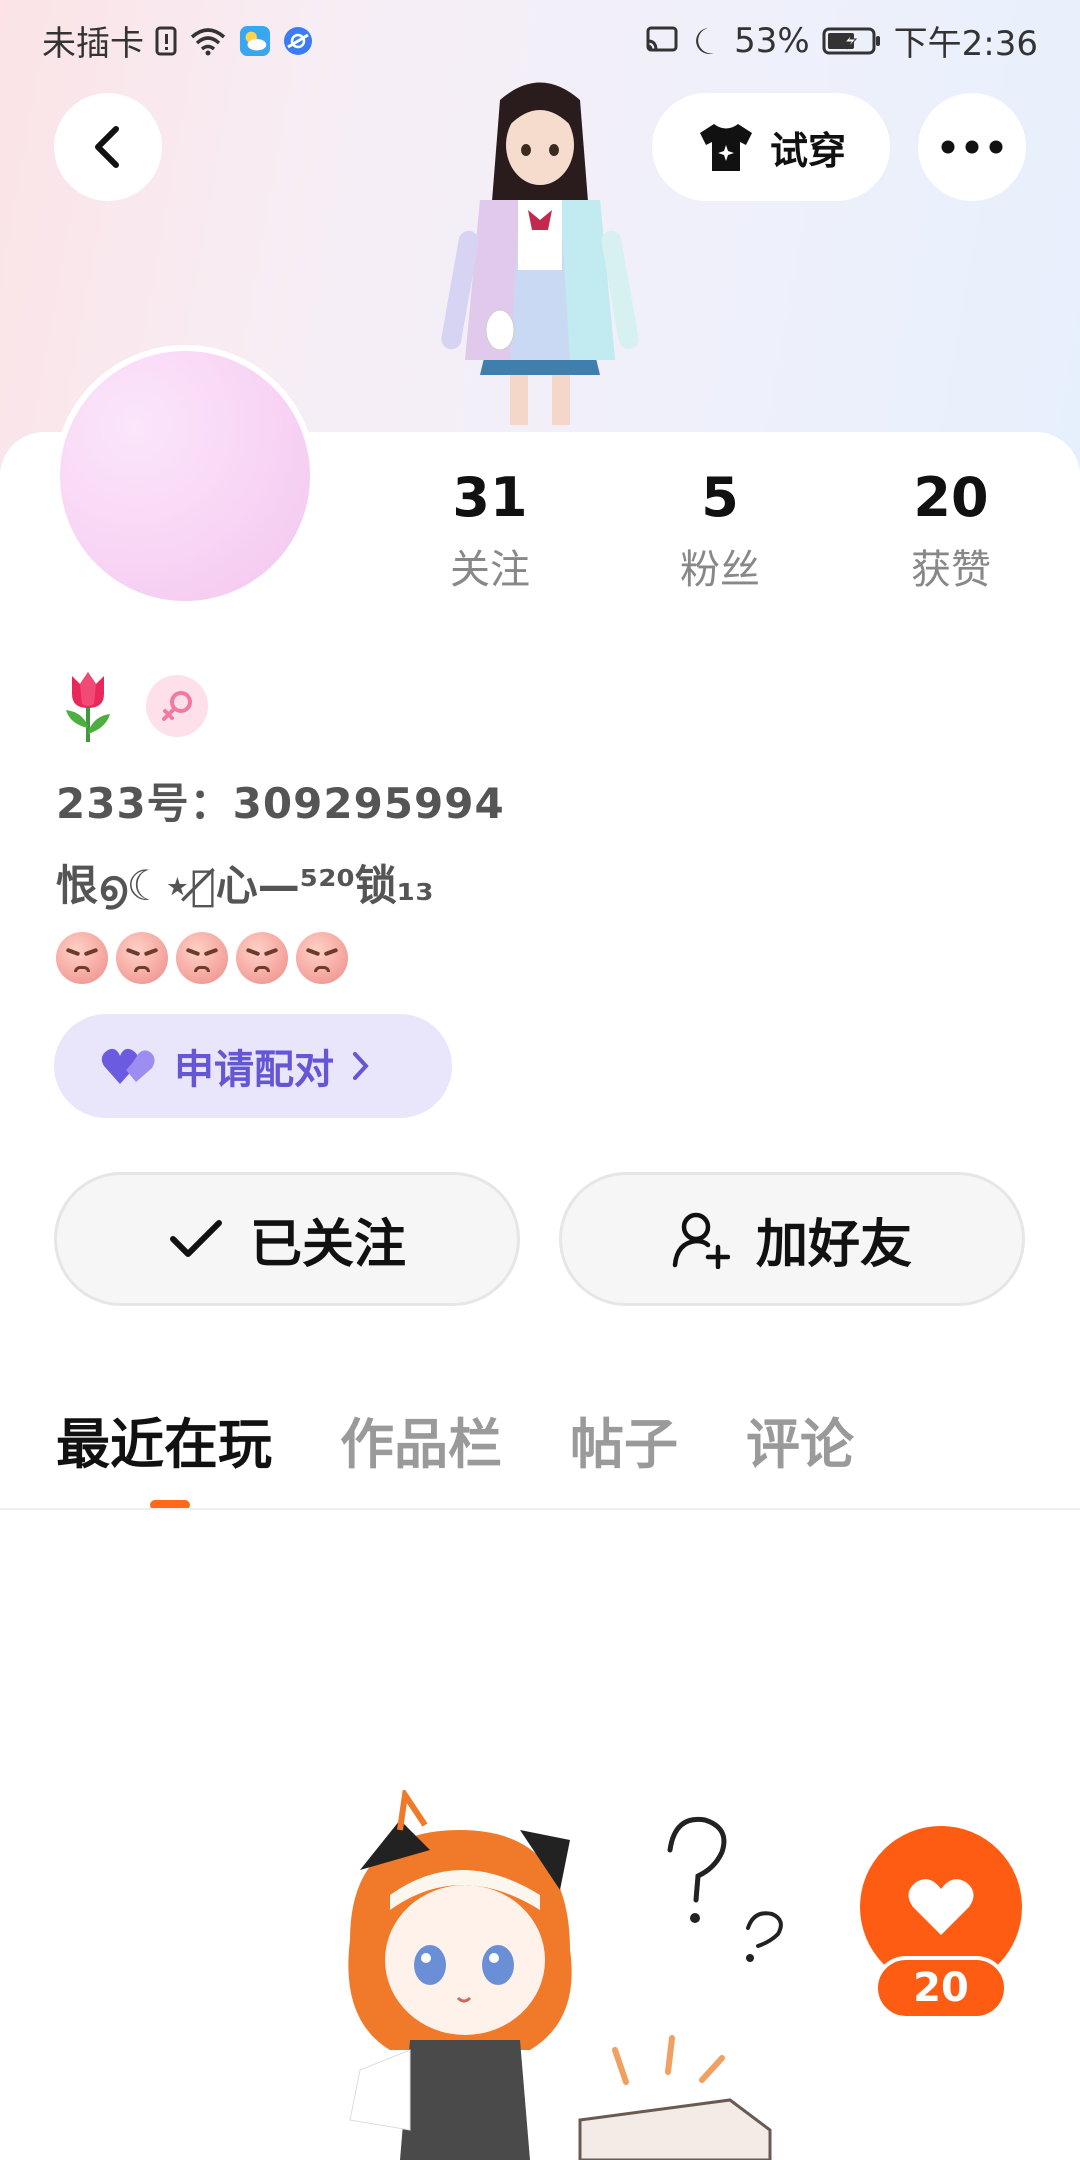 The height and width of the screenshot is (2160, 1080). Describe the element at coordinates (725, 147) in the screenshot. I see `tshirt-icon` at that location.